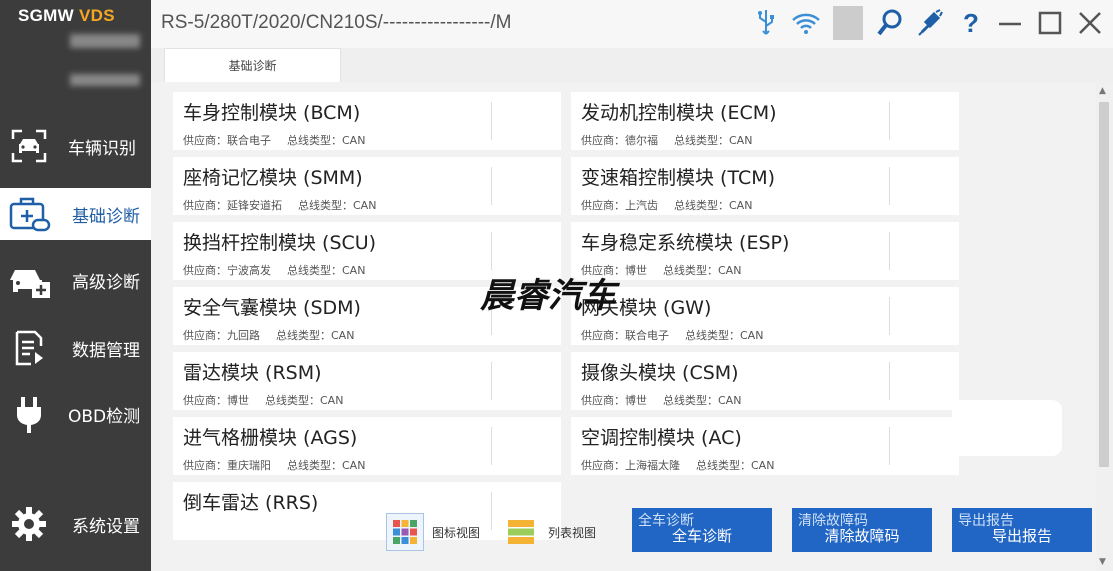 Image resolution: width=1113 pixels, height=571 pixels. What do you see at coordinates (1050, 23) in the screenshot?
I see `maximize-icon` at bounding box center [1050, 23].